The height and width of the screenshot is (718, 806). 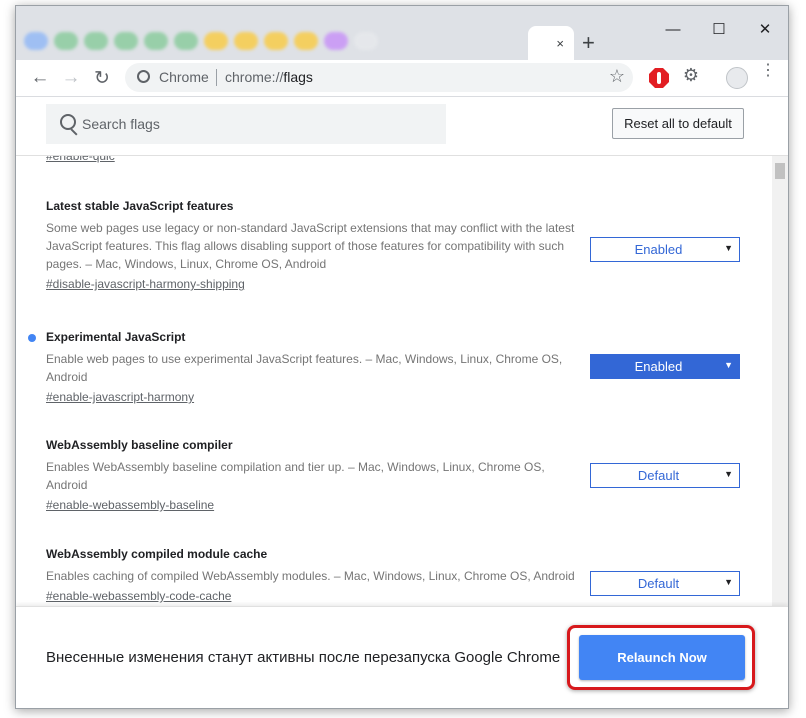 I want to click on scrollbar-thumb, so click(x=780, y=171).